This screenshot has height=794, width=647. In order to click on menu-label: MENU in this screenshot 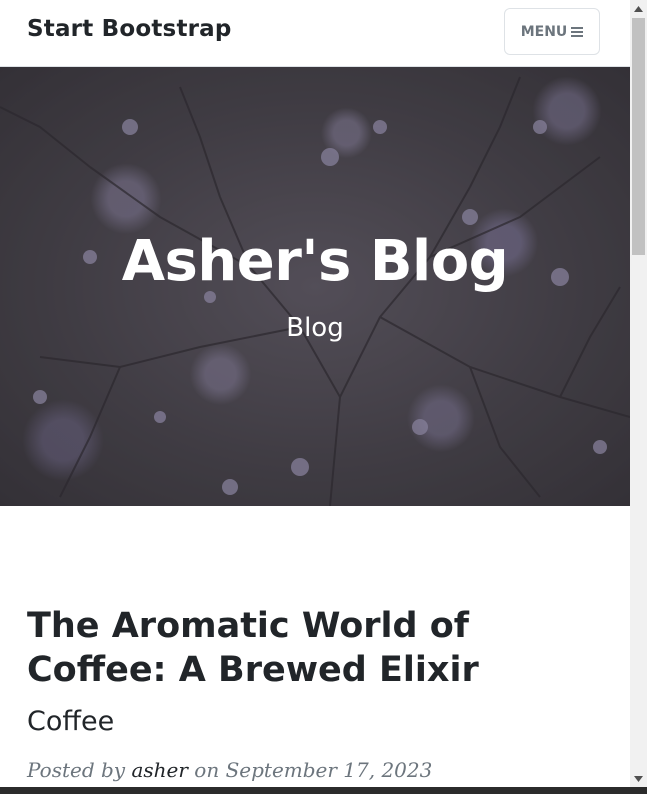, I will do `click(544, 31)`.